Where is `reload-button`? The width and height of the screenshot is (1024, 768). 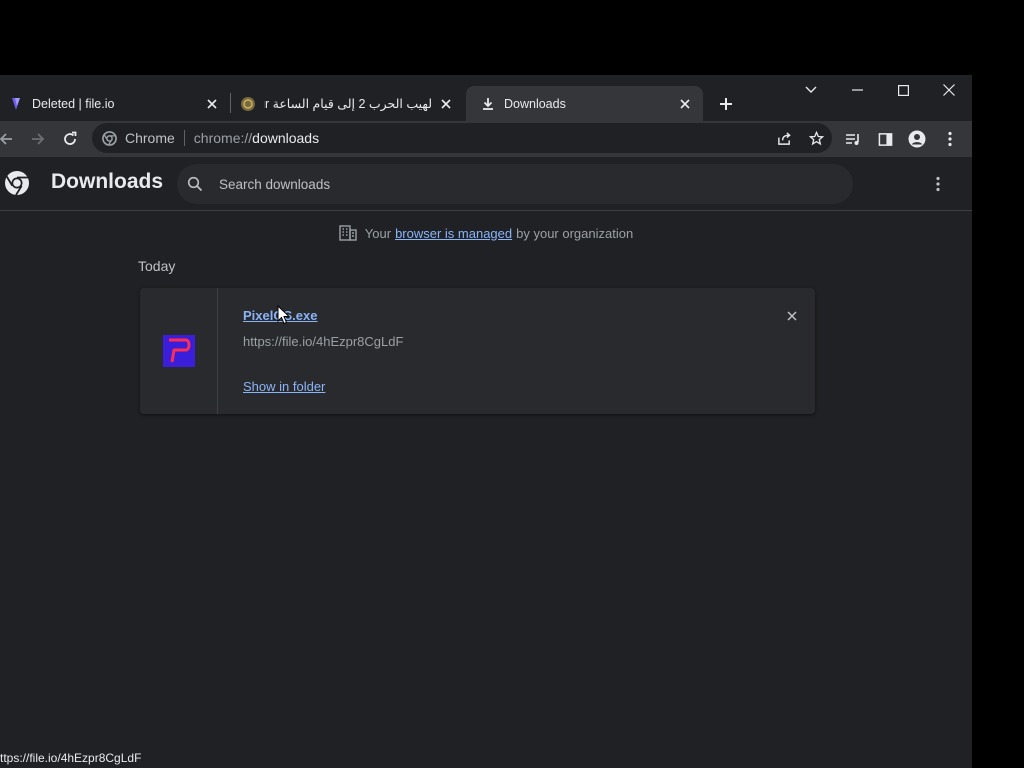 reload-button is located at coordinates (70, 139).